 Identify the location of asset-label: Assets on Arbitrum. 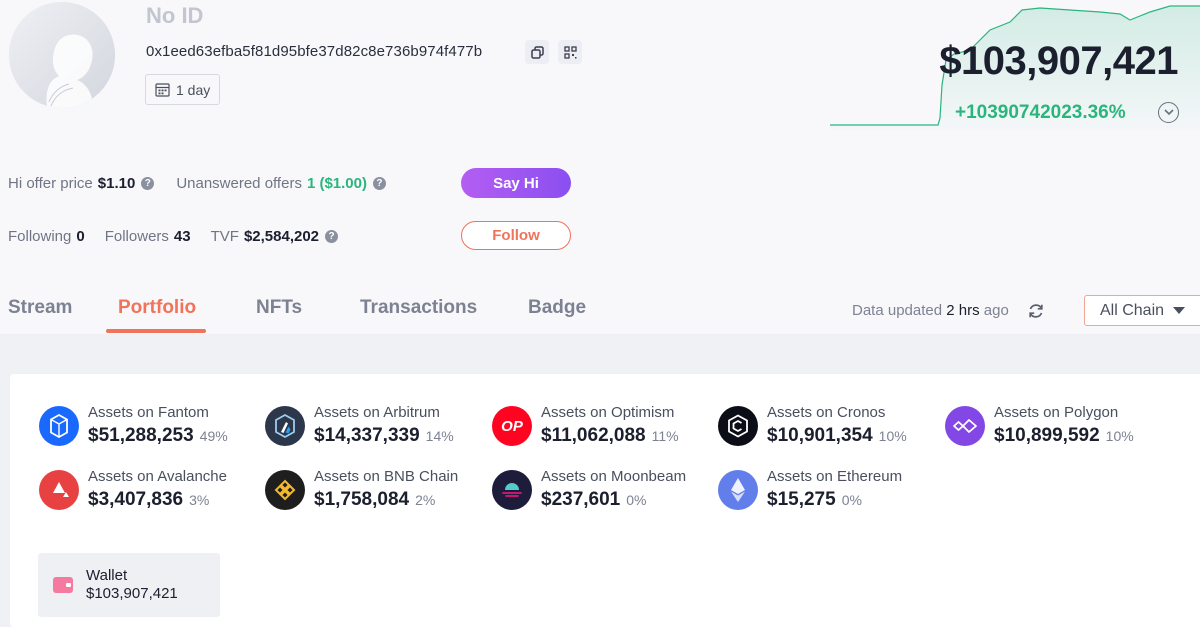
(377, 412).